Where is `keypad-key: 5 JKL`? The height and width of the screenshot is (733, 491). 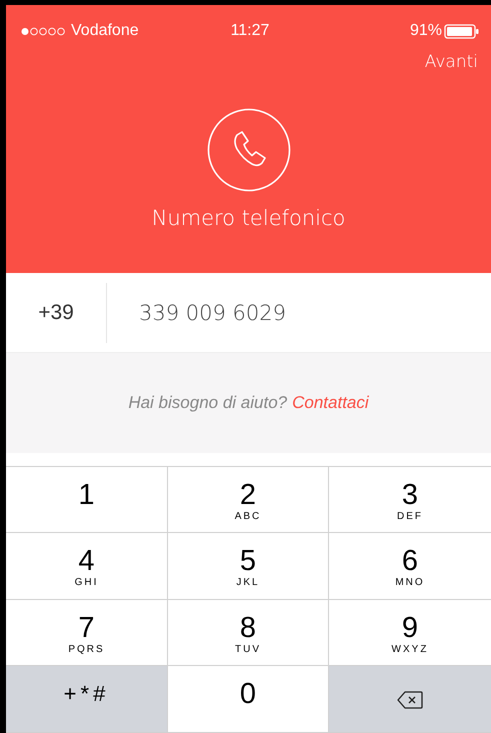
keypad-key: 5 JKL is located at coordinates (248, 566).